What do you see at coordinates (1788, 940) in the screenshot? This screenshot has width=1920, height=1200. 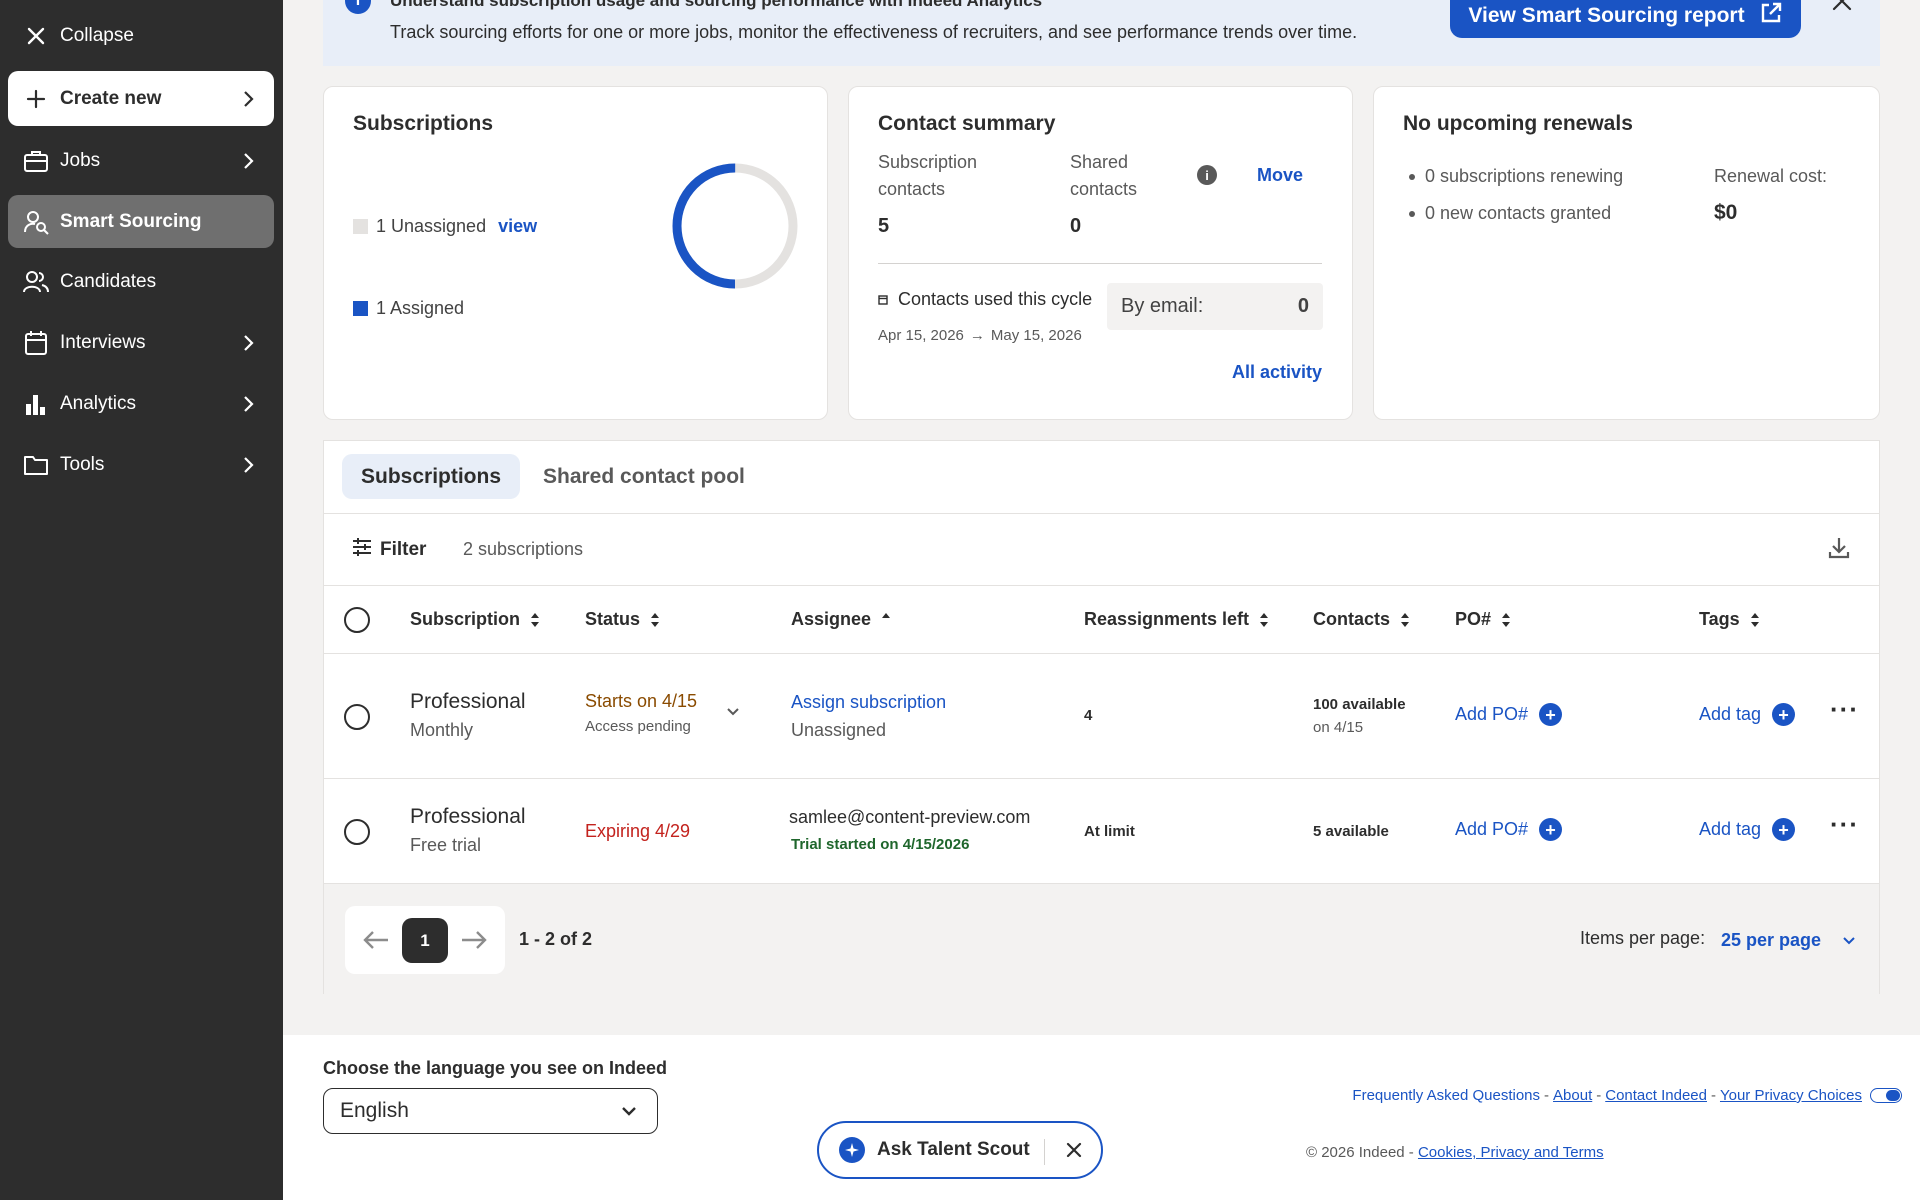 I see `items-per-page-select: 25 per page` at bounding box center [1788, 940].